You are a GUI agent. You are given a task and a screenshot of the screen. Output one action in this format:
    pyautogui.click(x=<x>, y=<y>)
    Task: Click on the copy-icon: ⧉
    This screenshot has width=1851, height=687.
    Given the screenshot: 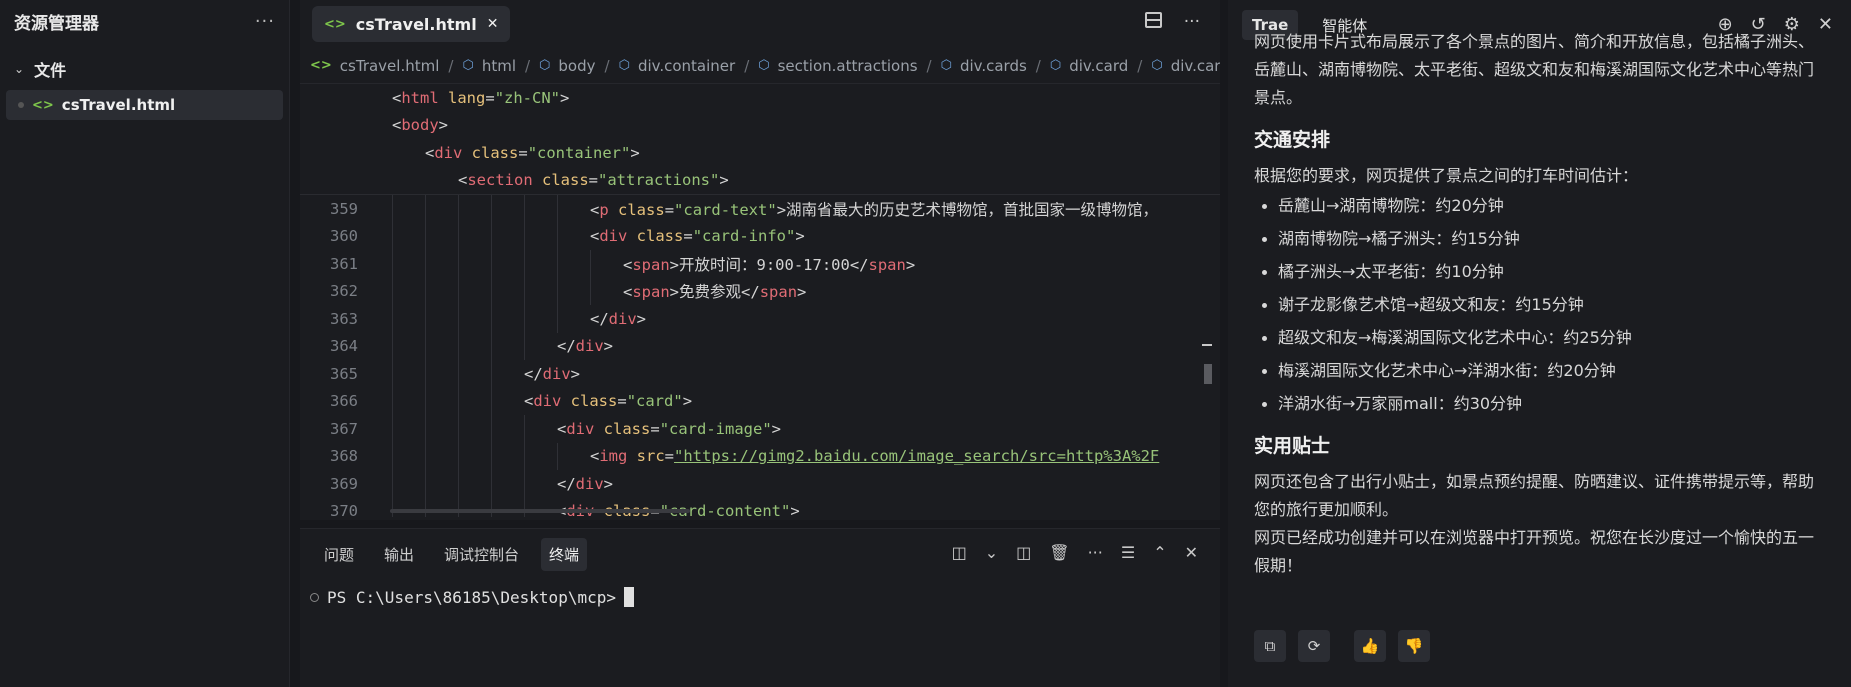 What is the action you would take?
    pyautogui.click(x=1270, y=646)
    